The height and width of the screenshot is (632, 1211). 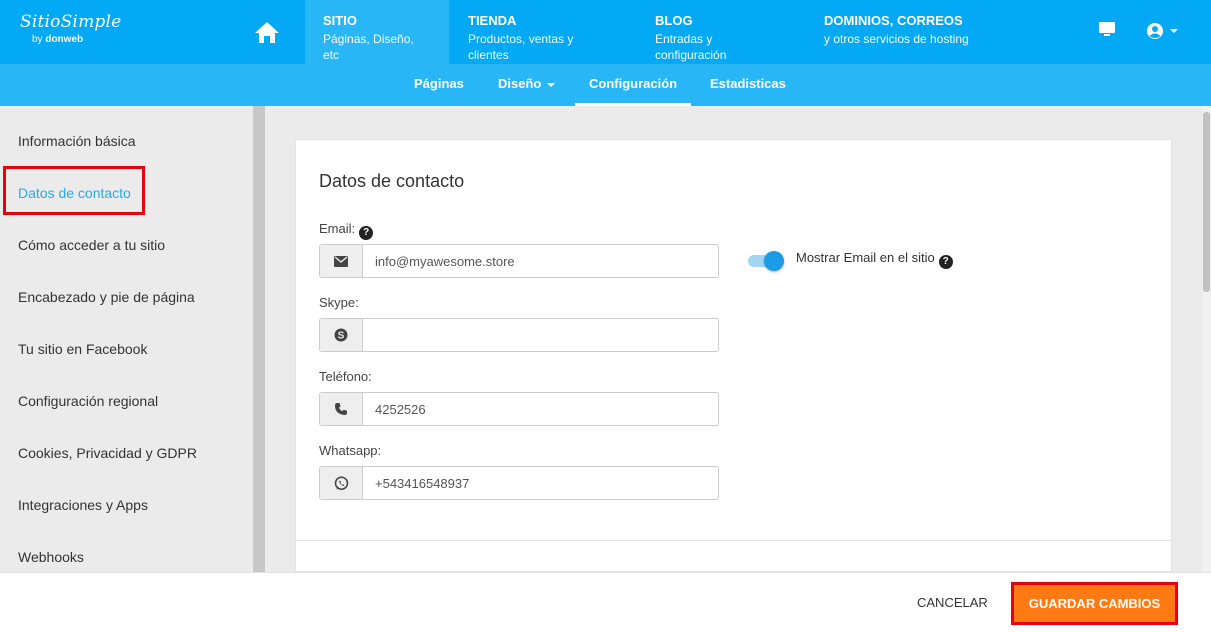 I want to click on page-title: Datos de contacto, so click(x=392, y=181).